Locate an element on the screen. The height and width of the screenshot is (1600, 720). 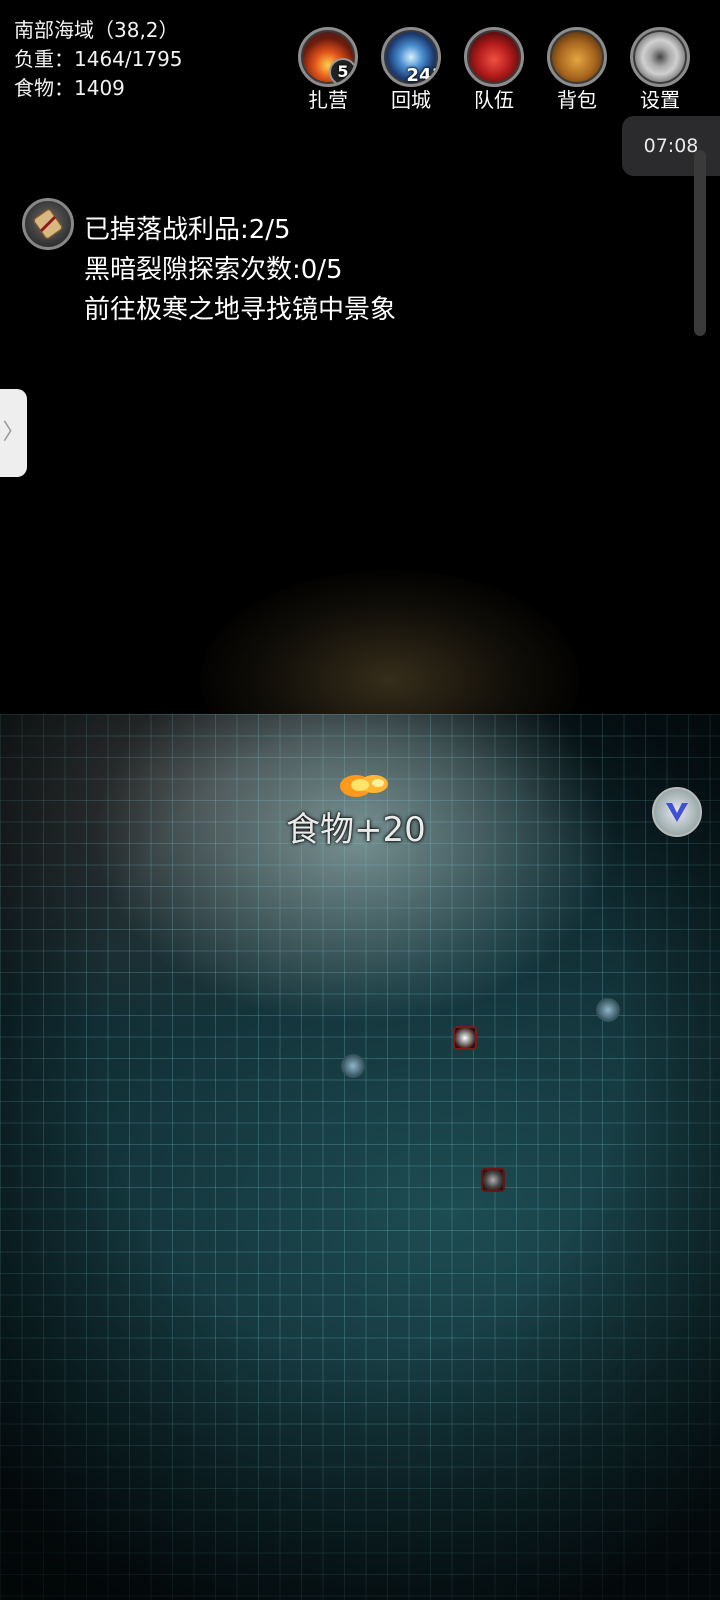
quest-item: 黑暗裂隙探索次数:0/5 is located at coordinates (213, 270).